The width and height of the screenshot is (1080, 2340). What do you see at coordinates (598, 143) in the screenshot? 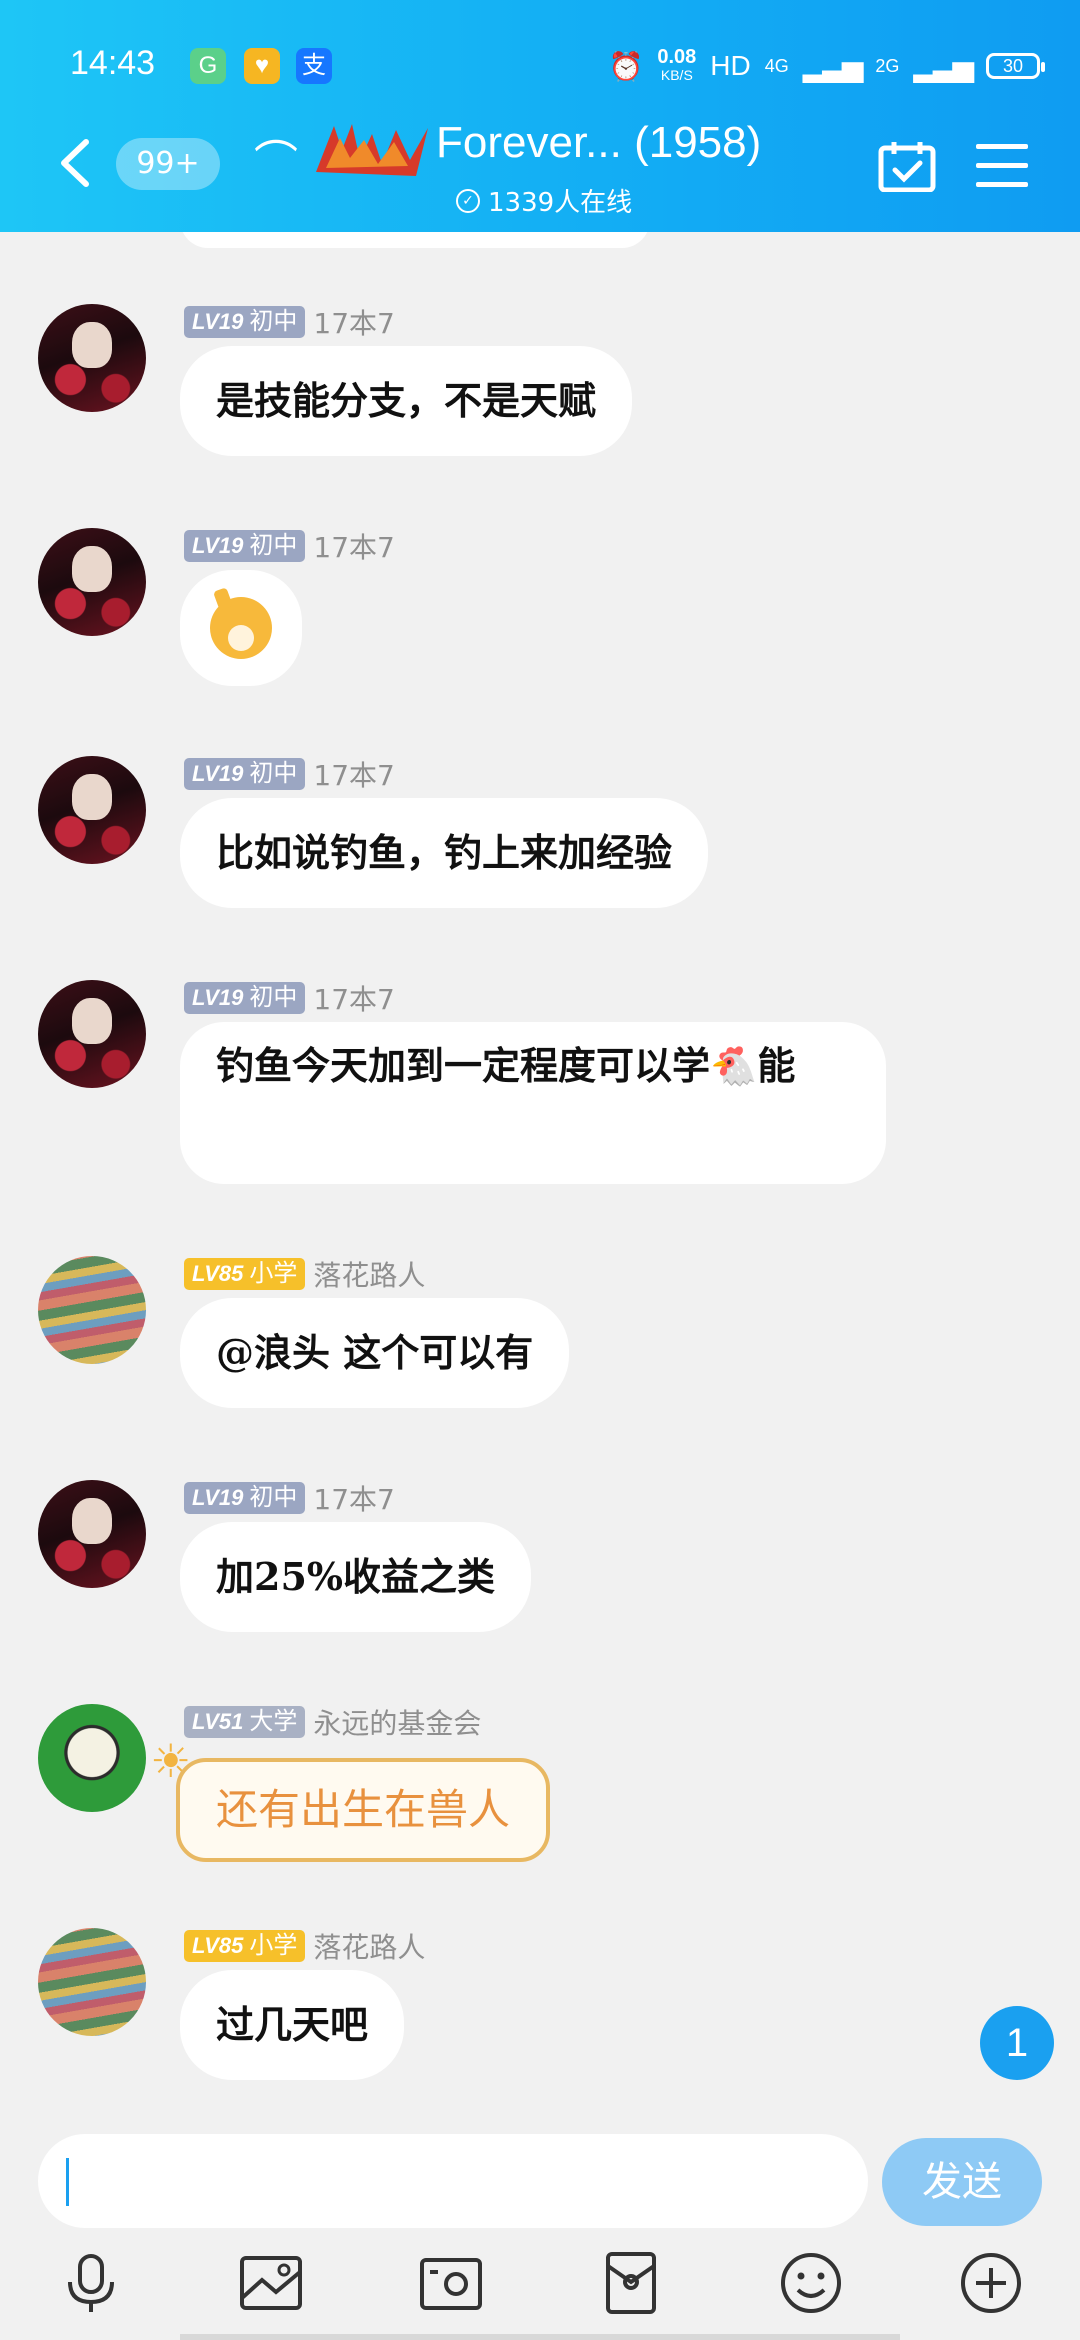
I see `group-title: Forever... (1958)` at bounding box center [598, 143].